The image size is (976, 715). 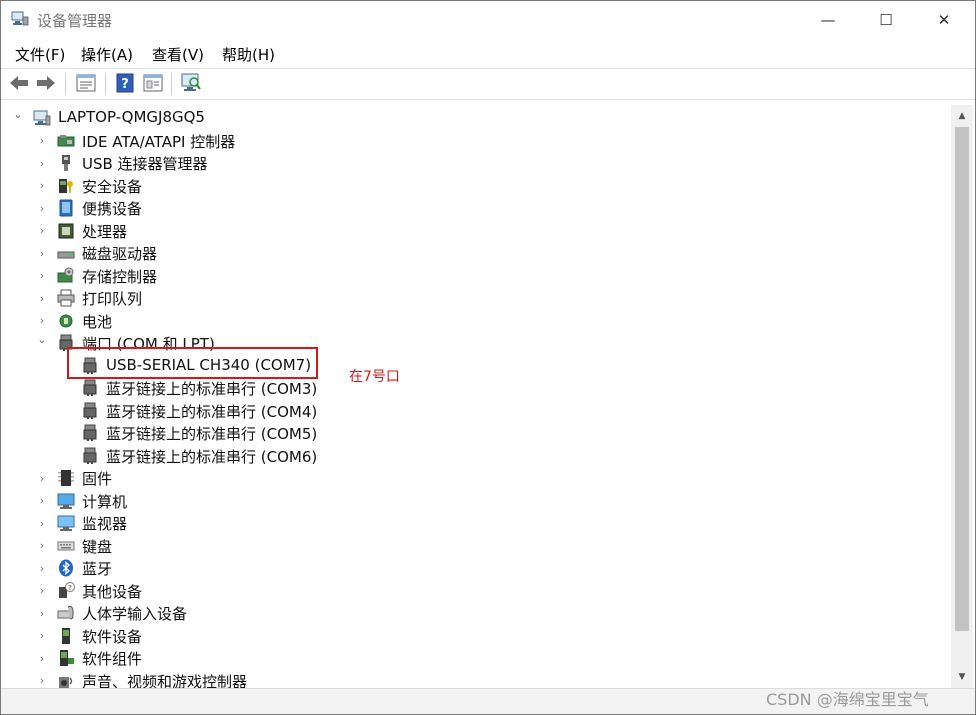 I want to click on software-component-icon, so click(x=66, y=658).